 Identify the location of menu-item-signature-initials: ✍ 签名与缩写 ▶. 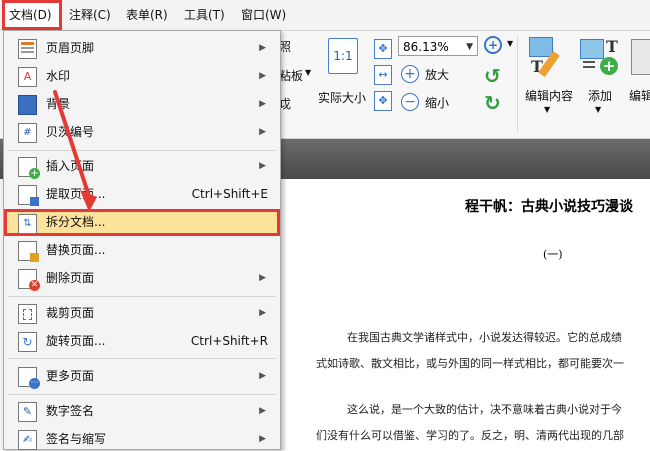
(142, 439).